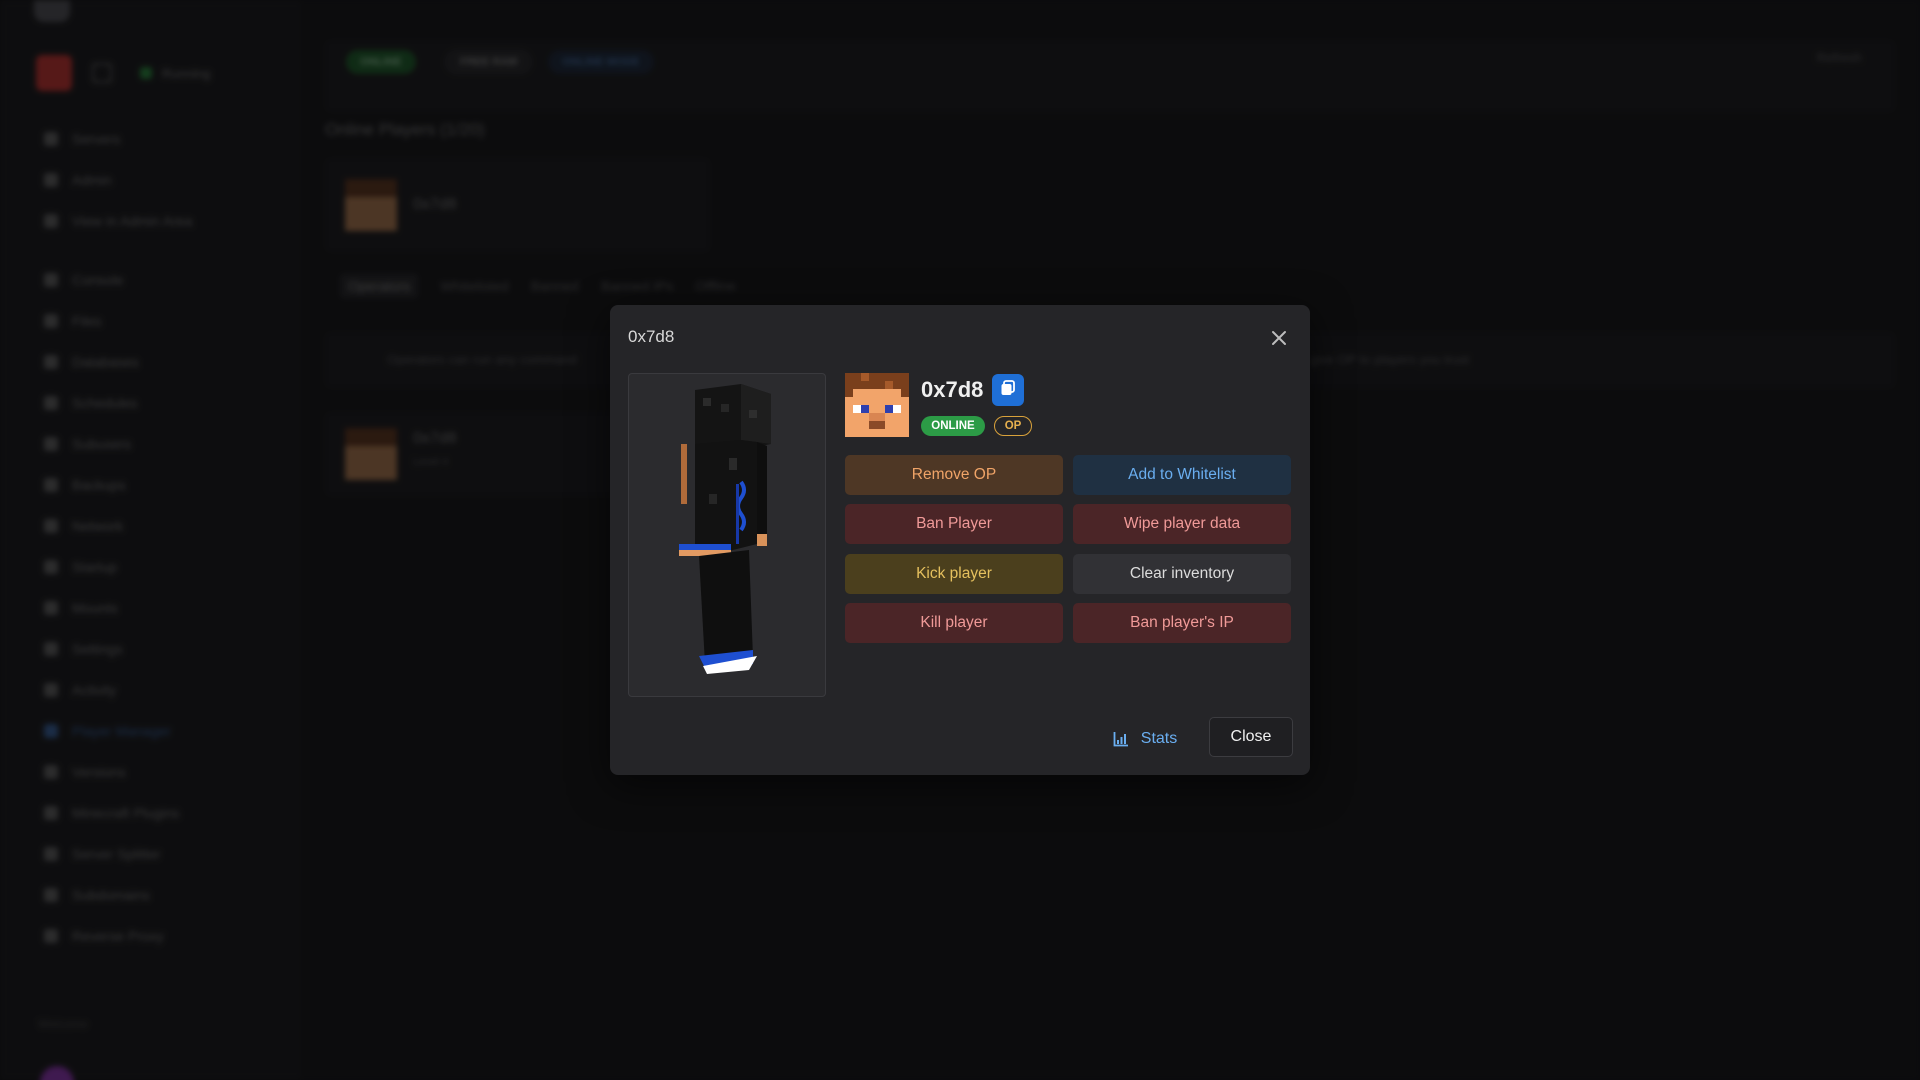 This screenshot has height=1080, width=1920. I want to click on ban-player-button: Ban Player, so click(954, 524).